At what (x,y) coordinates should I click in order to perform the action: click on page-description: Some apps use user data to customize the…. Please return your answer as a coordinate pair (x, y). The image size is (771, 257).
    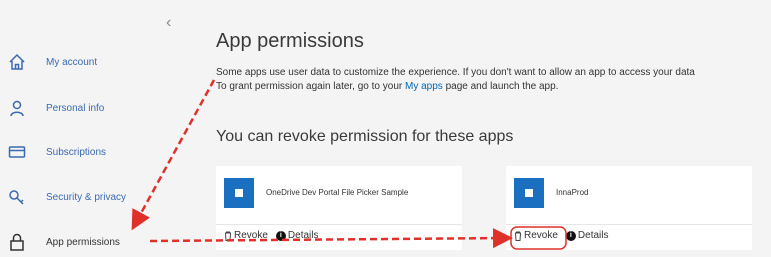
    Looking at the image, I should click on (493, 80).